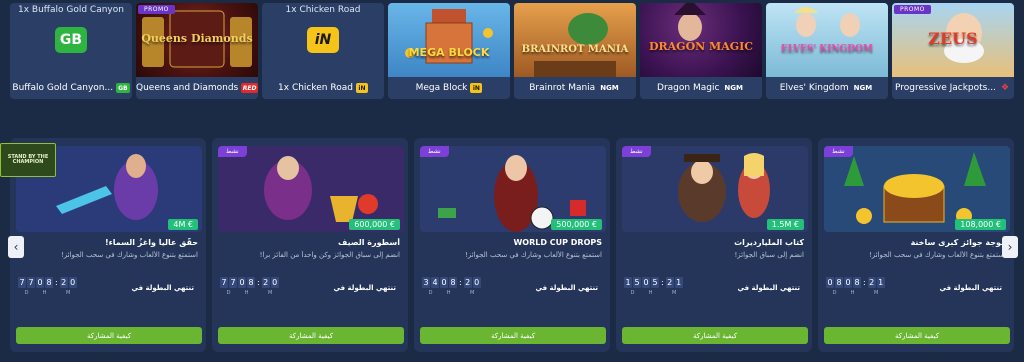 Image resolution: width=1024 pixels, height=362 pixels. I want to click on countdown-timer: 08 D 08 H : 21 M, so click(855, 286).